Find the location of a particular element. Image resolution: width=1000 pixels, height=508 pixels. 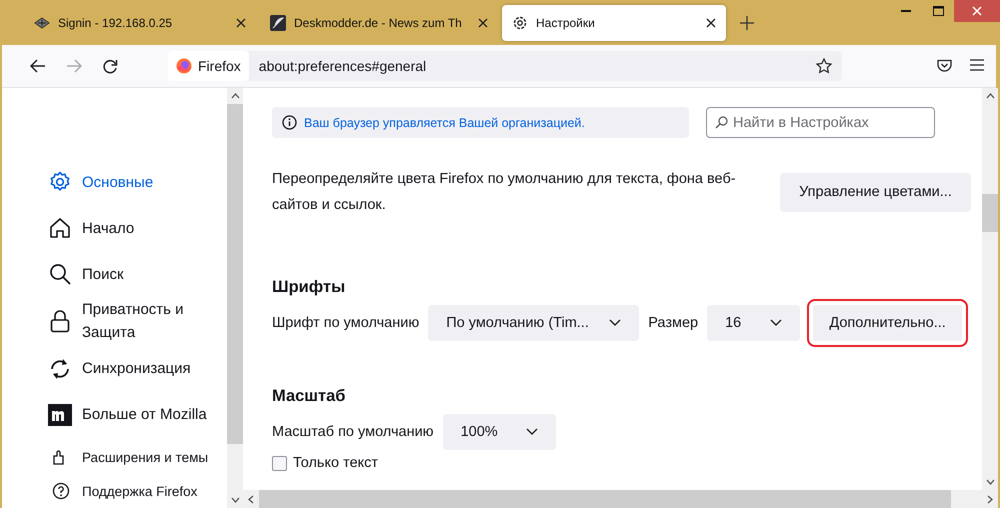

sidebar-item: Больше от Mozilla is located at coordinates (134, 414).